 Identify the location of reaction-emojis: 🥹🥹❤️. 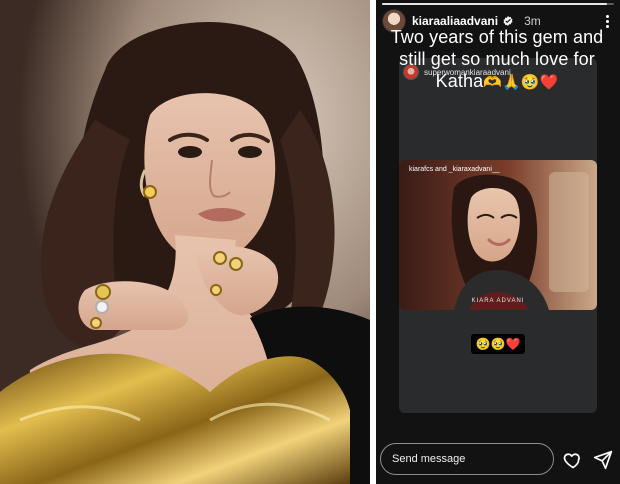
(498, 344).